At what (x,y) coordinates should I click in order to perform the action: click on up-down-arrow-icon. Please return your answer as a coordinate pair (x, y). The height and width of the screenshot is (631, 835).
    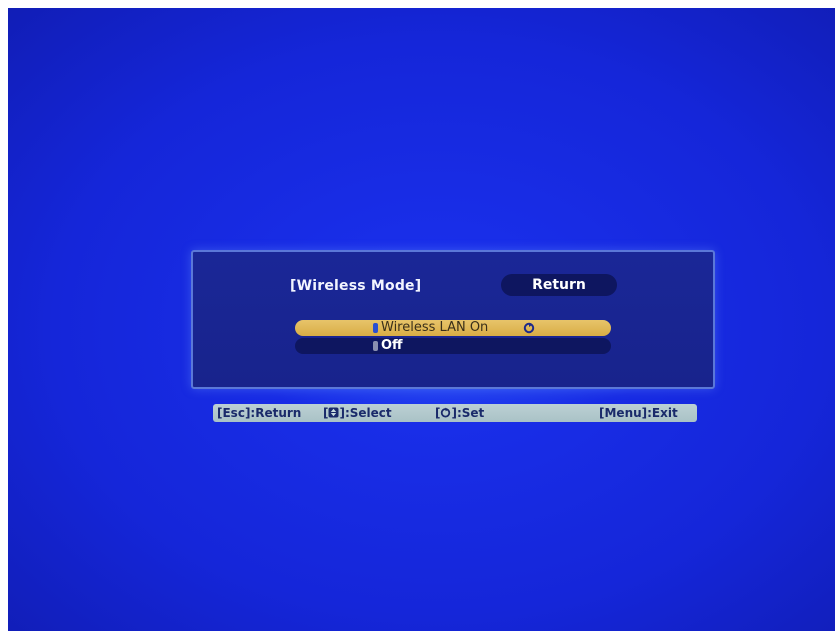
    Looking at the image, I should click on (333, 412).